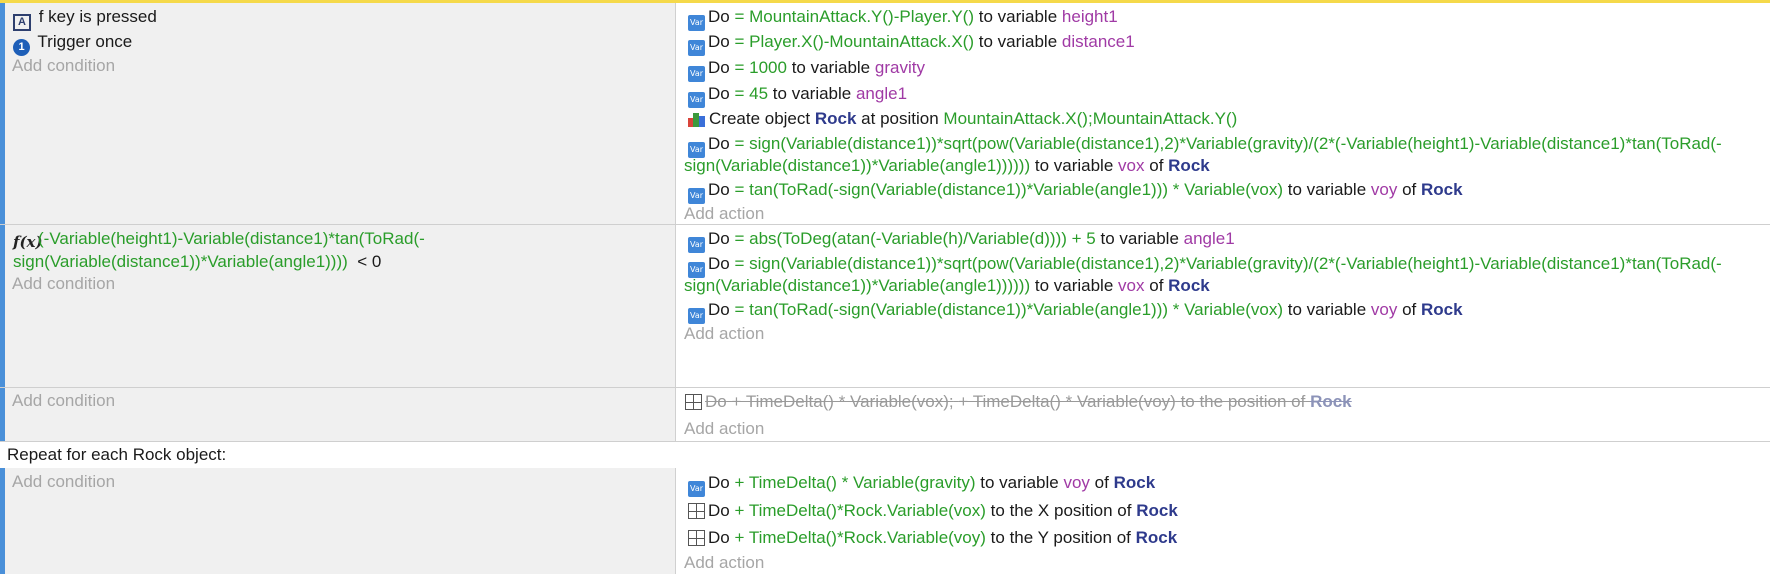 This screenshot has height=574, width=1770. Describe the element at coordinates (797, 95) in the screenshot. I see `action-set-angle1: Var Do = 45 to variable angle1` at that location.